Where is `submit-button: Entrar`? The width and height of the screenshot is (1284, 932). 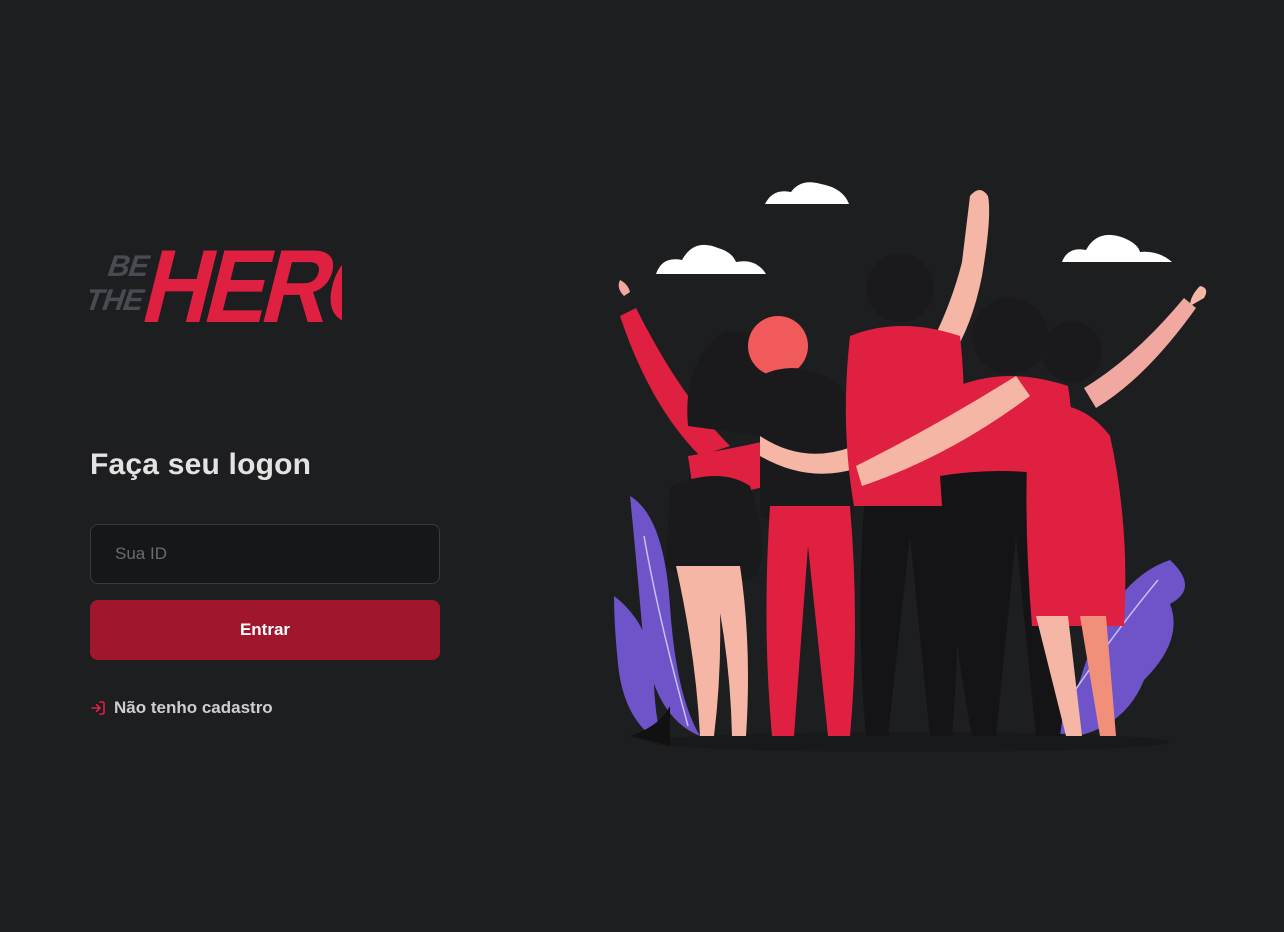
submit-button: Entrar is located at coordinates (265, 630).